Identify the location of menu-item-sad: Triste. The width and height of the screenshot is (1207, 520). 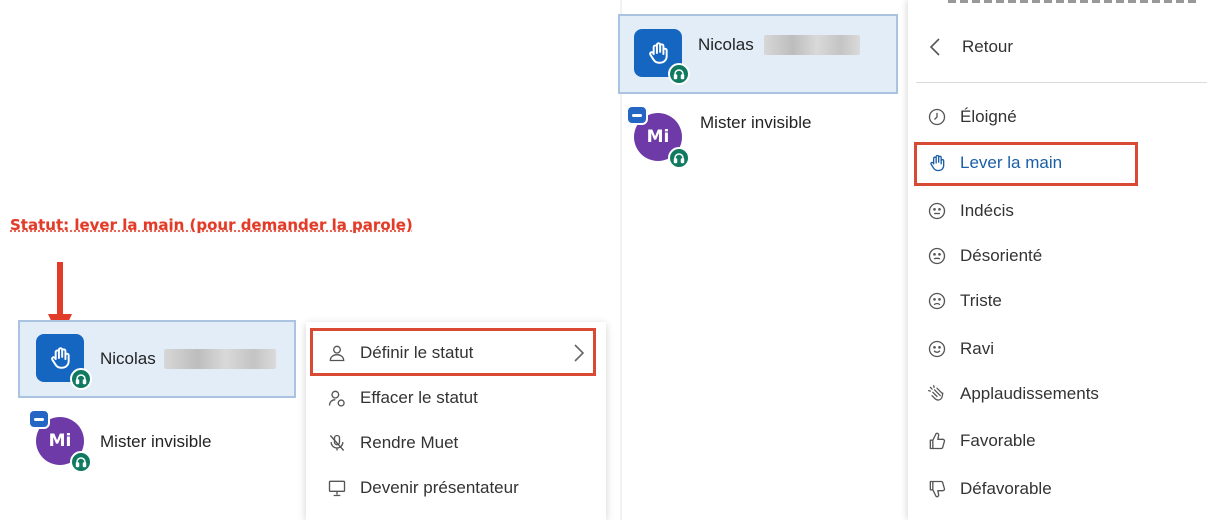
(964, 301).